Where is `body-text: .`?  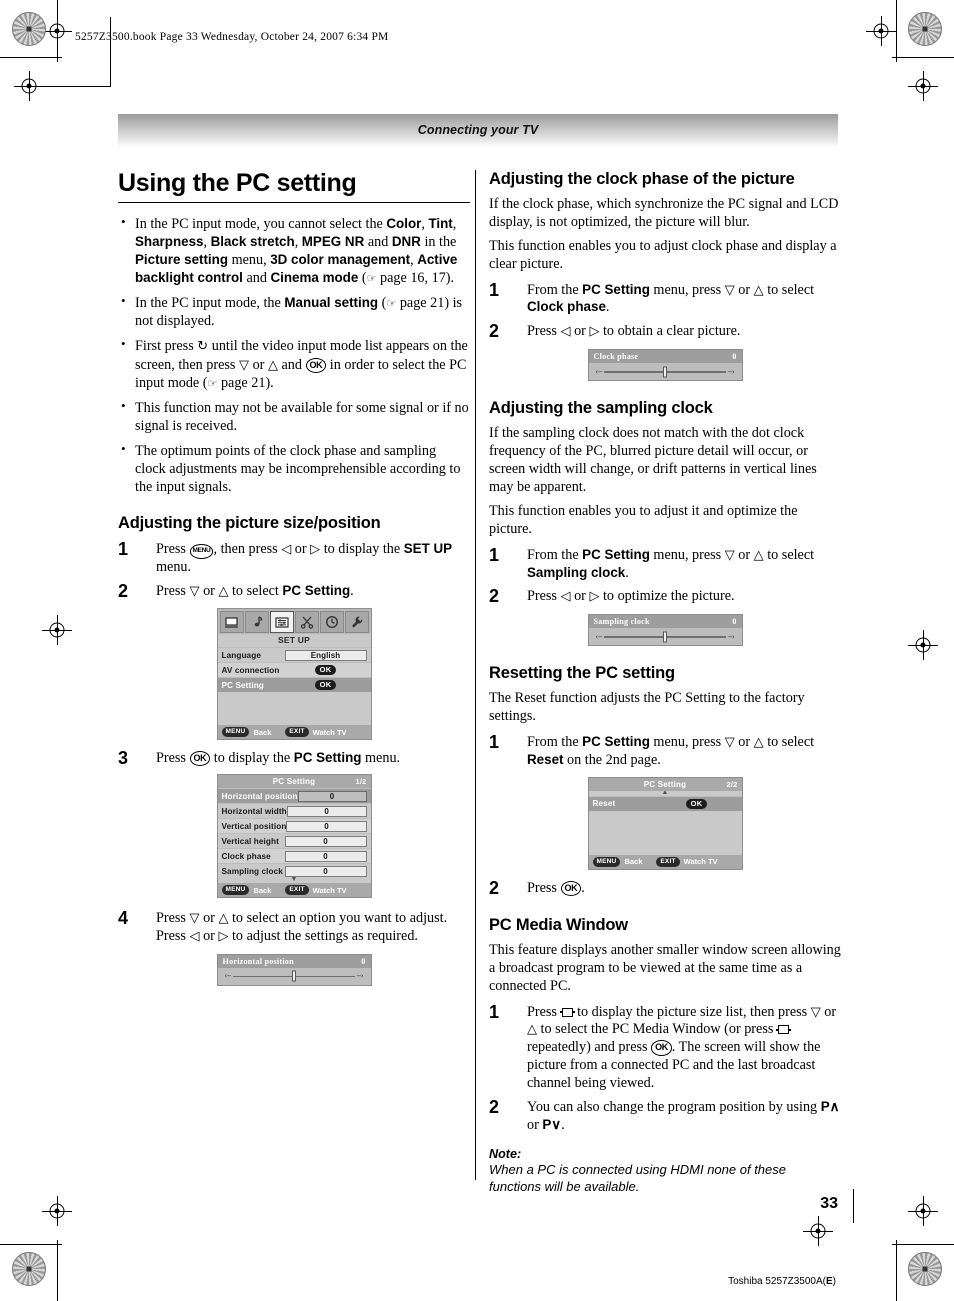
body-text: . is located at coordinates (563, 1124).